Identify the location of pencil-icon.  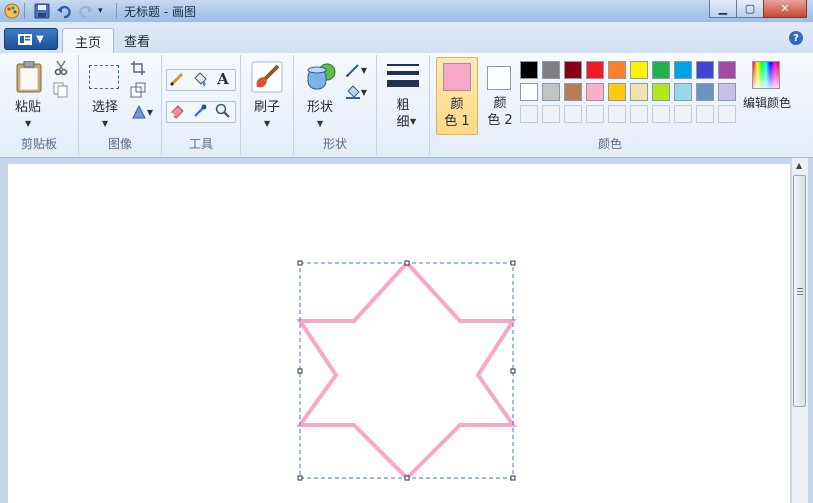
(177, 79).